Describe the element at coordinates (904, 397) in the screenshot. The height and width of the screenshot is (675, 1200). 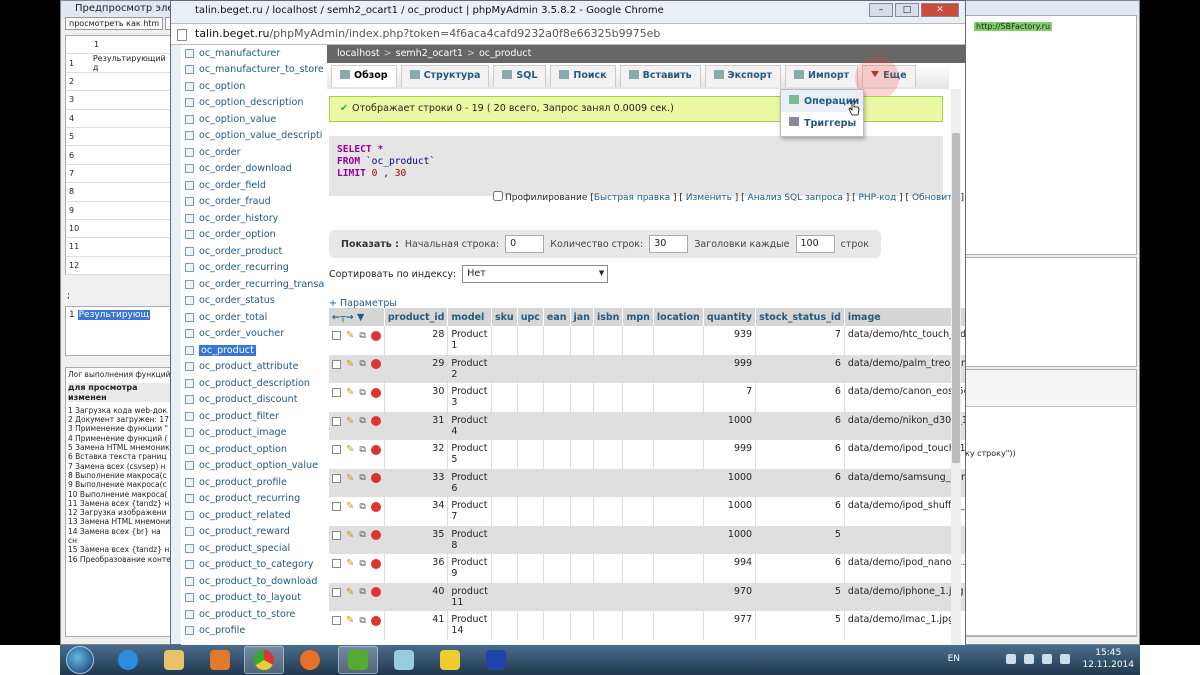
I see `cell-image: data/demo/canon_eos_5d_1.jpg` at that location.